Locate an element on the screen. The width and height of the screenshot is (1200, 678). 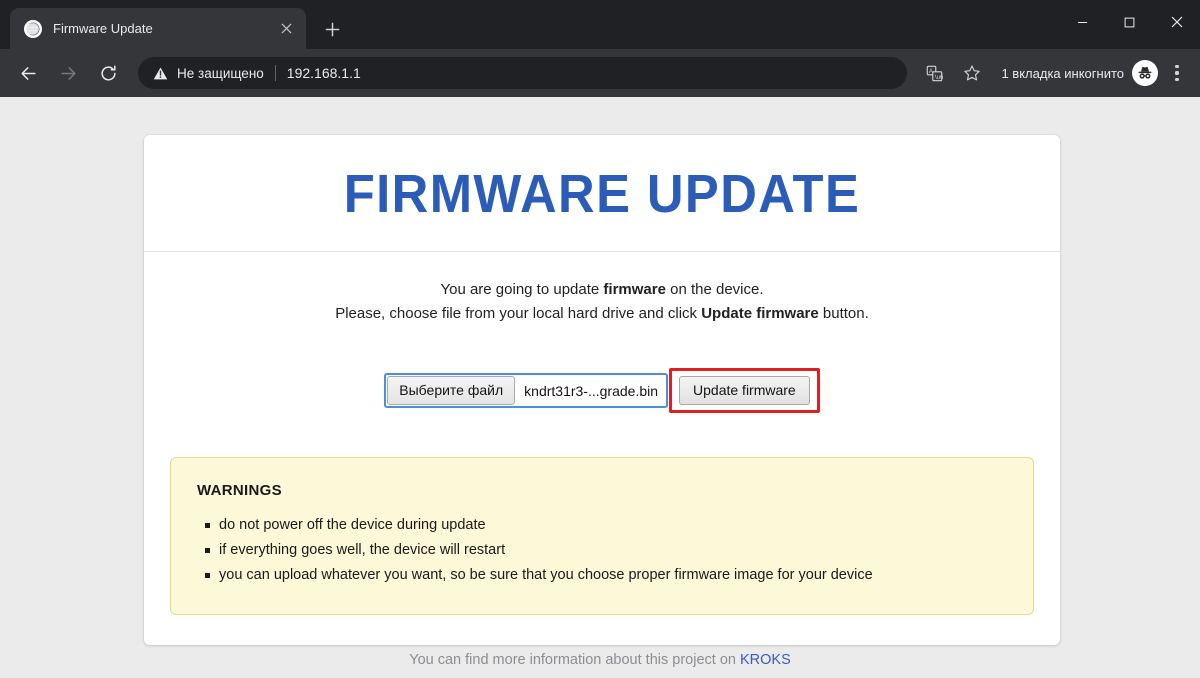
intro-line2-bold: Update firmware is located at coordinates (760, 313).